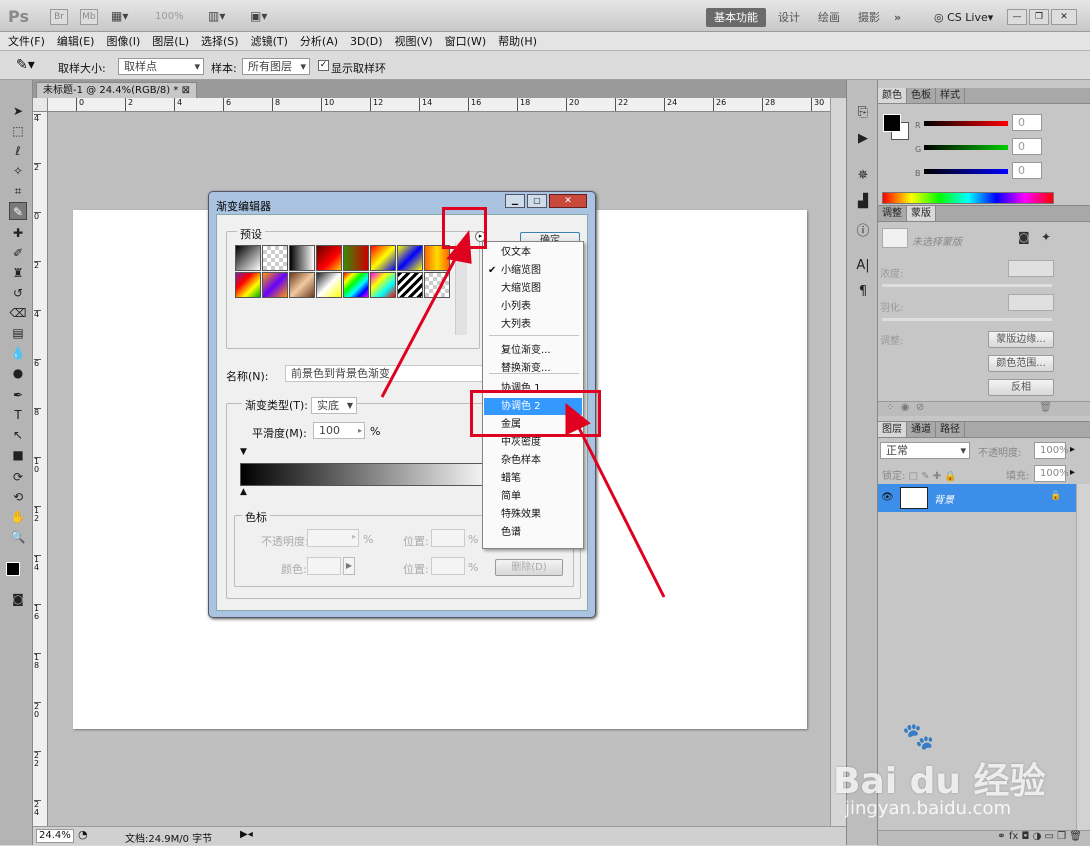  Describe the element at coordinates (892, 123) in the screenshot. I see `color-foreground-swatch` at that location.